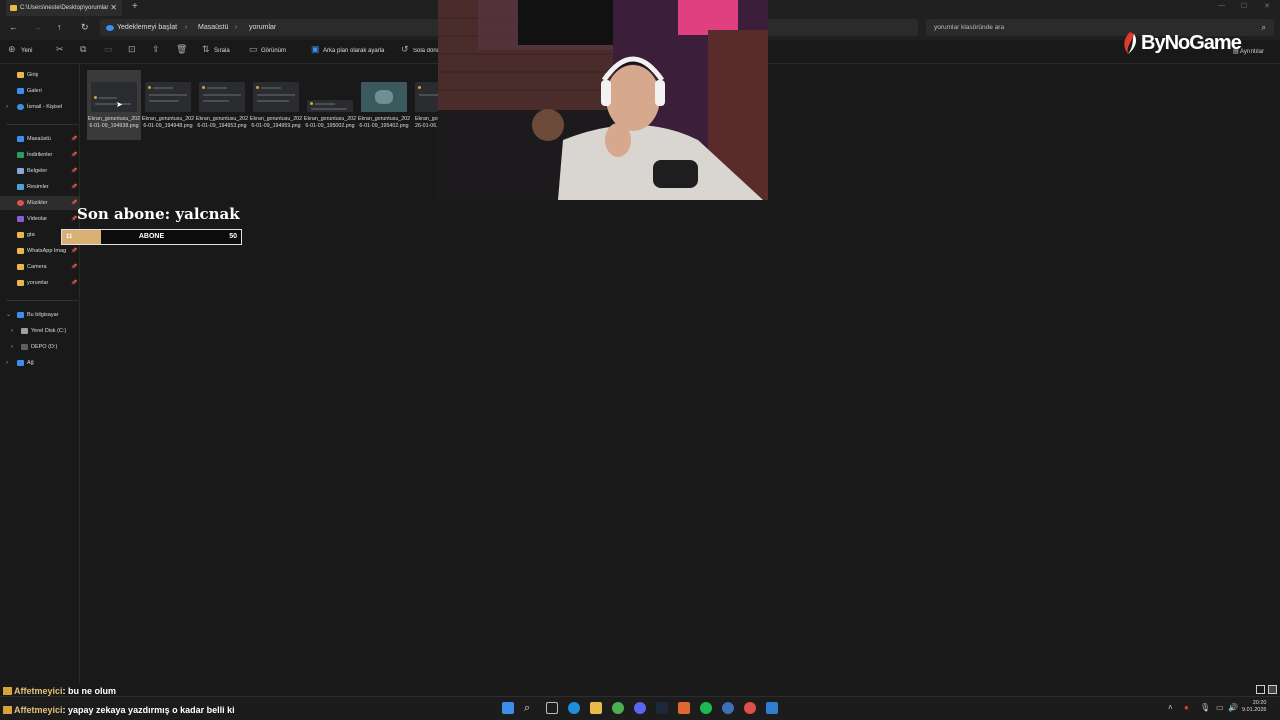 This screenshot has width=1280, height=720. What do you see at coordinates (147, 27) in the screenshot?
I see `breadcrumb-backup: Yedeklemeyi başlat` at bounding box center [147, 27].